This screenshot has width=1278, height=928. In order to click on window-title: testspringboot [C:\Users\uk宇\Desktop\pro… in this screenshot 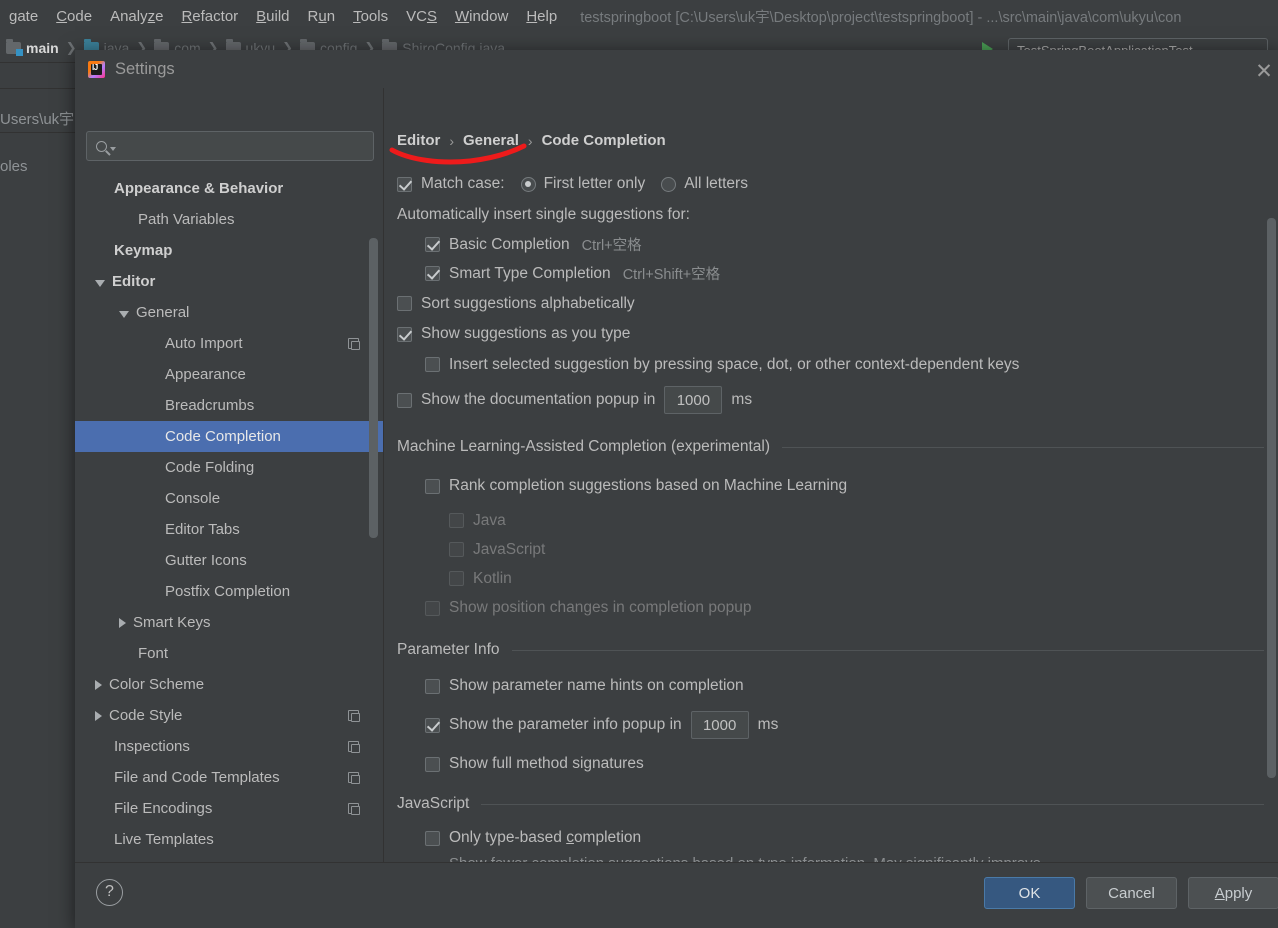, I will do `click(881, 18)`.